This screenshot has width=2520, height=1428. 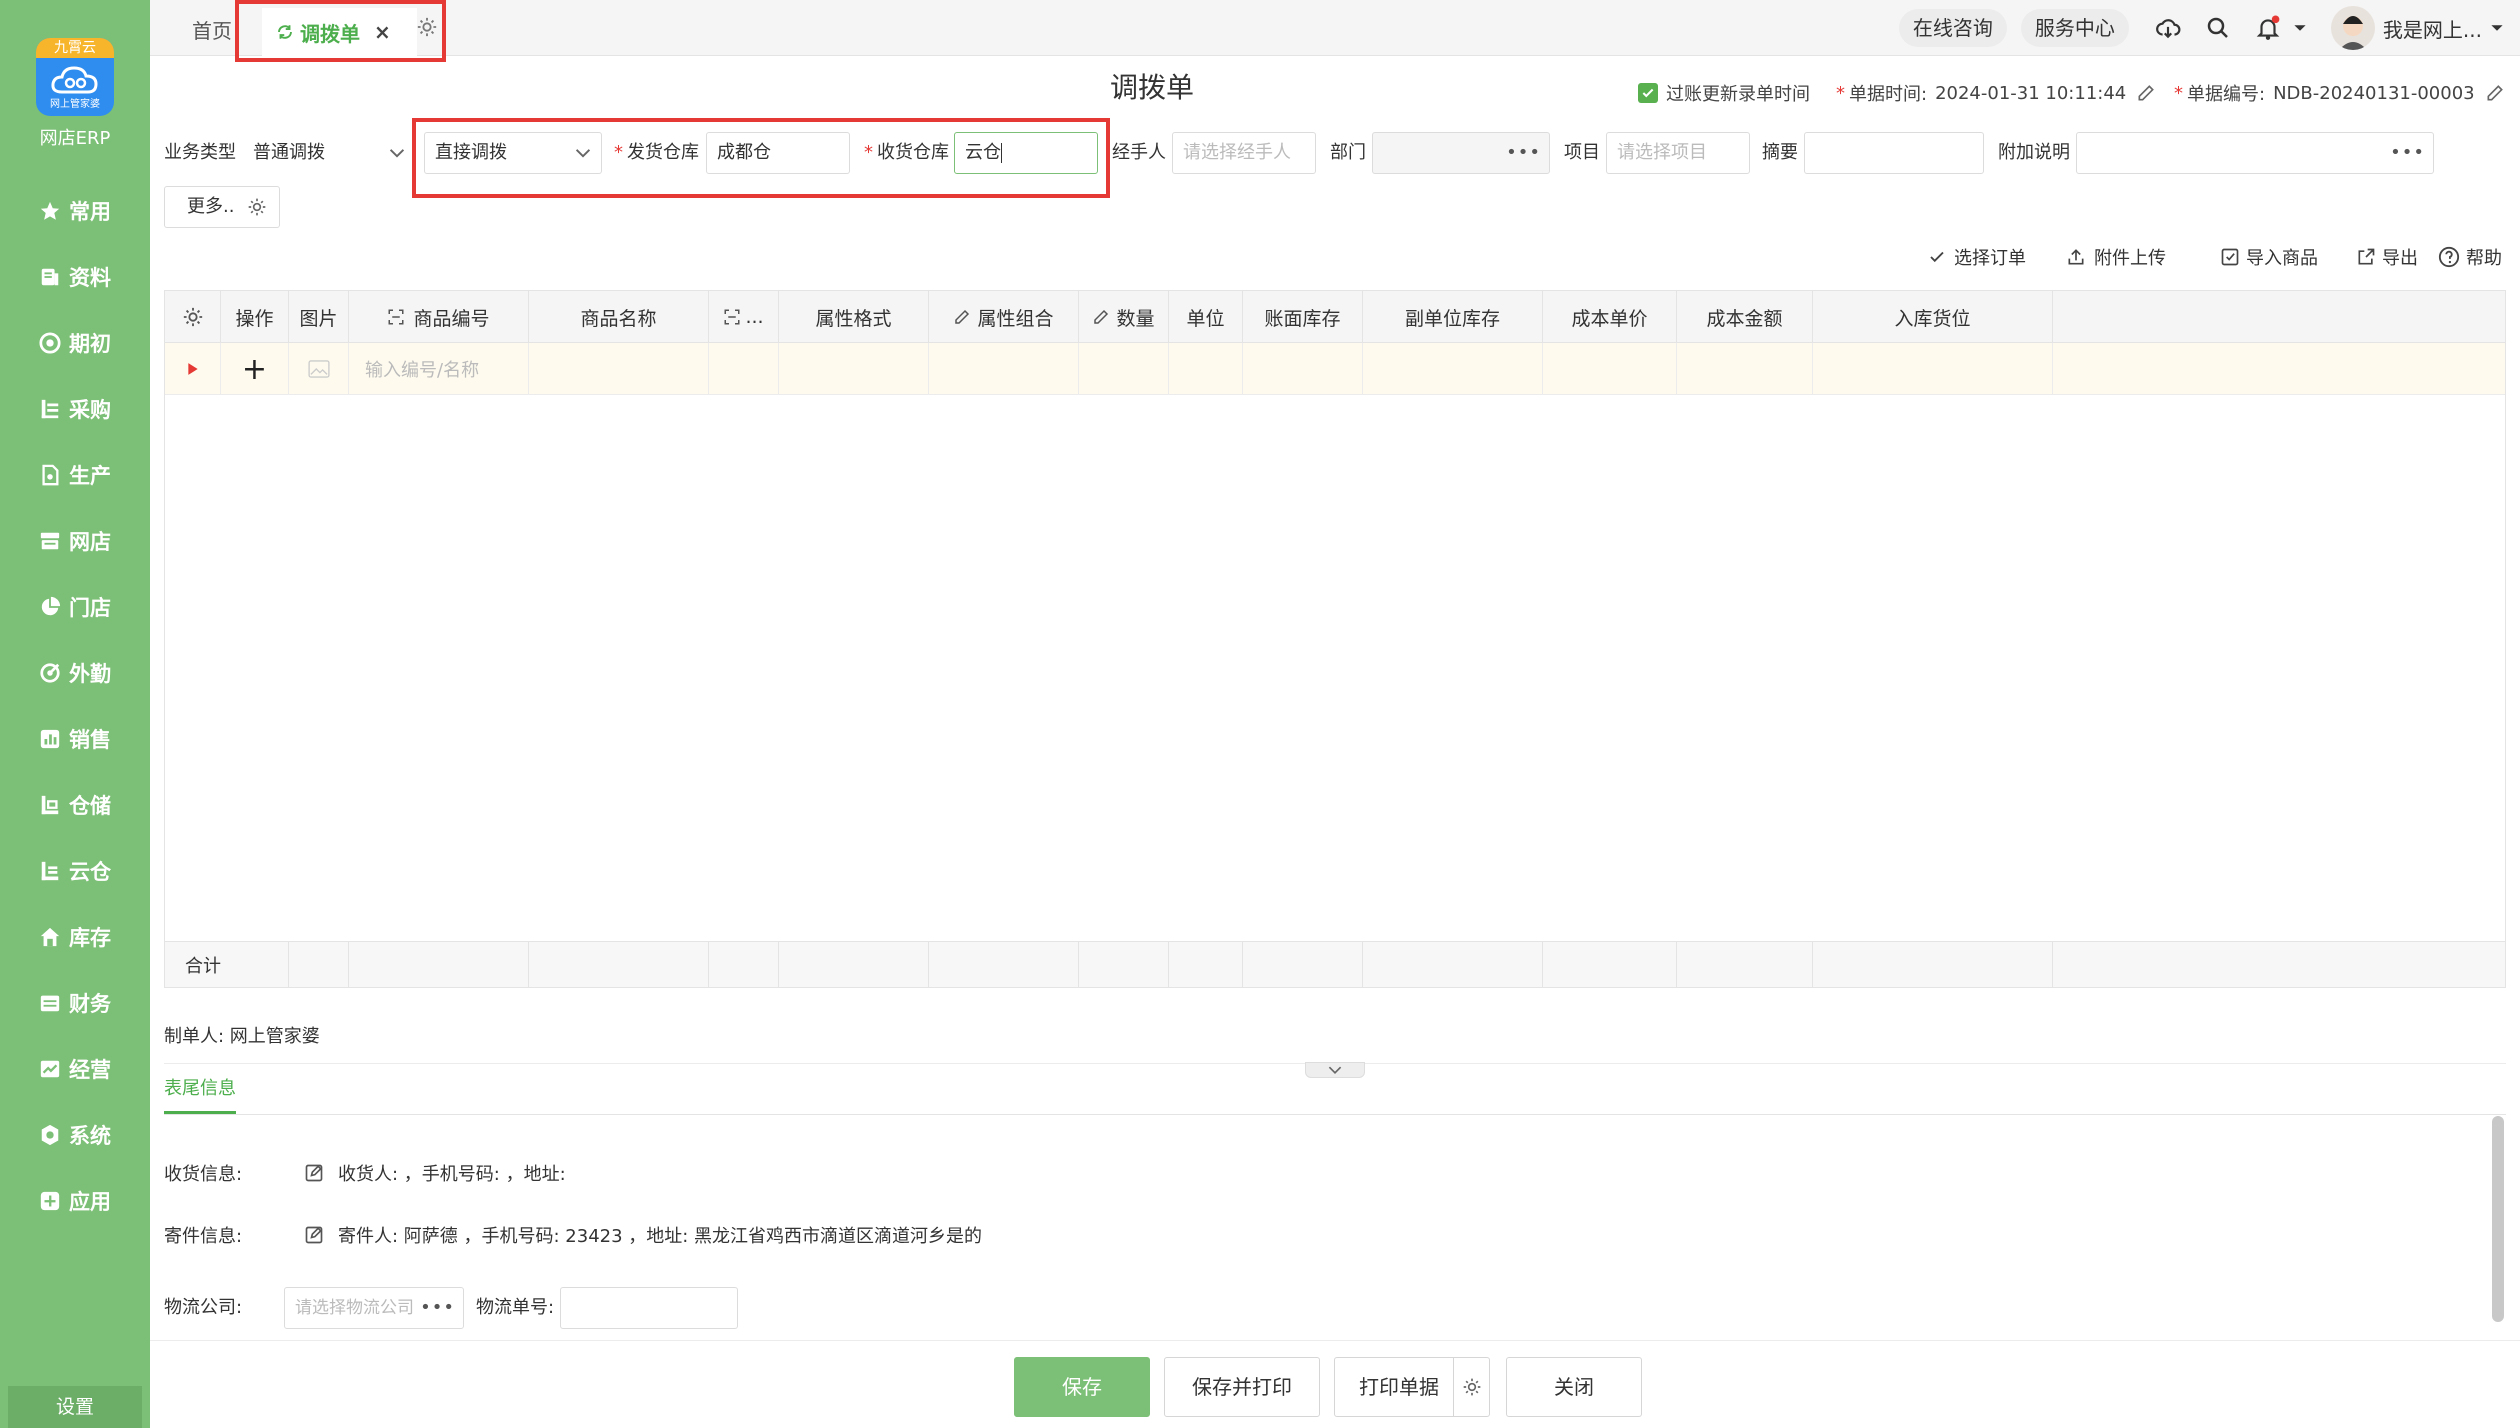 What do you see at coordinates (435, 1173) in the screenshot?
I see `receiver-info-row: 收货人: ，手机号码: ，地址:` at bounding box center [435, 1173].